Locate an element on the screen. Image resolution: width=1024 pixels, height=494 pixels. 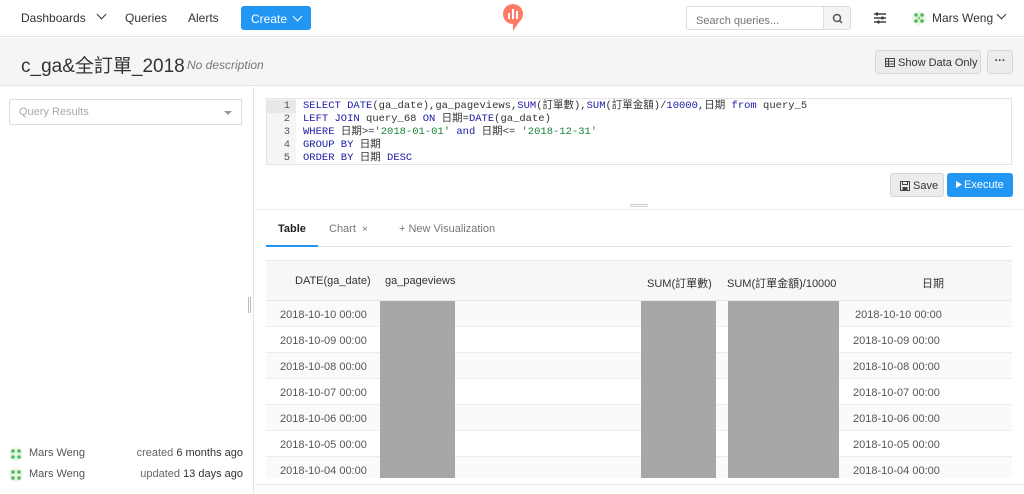
save-label: Save is located at coordinates (926, 186).